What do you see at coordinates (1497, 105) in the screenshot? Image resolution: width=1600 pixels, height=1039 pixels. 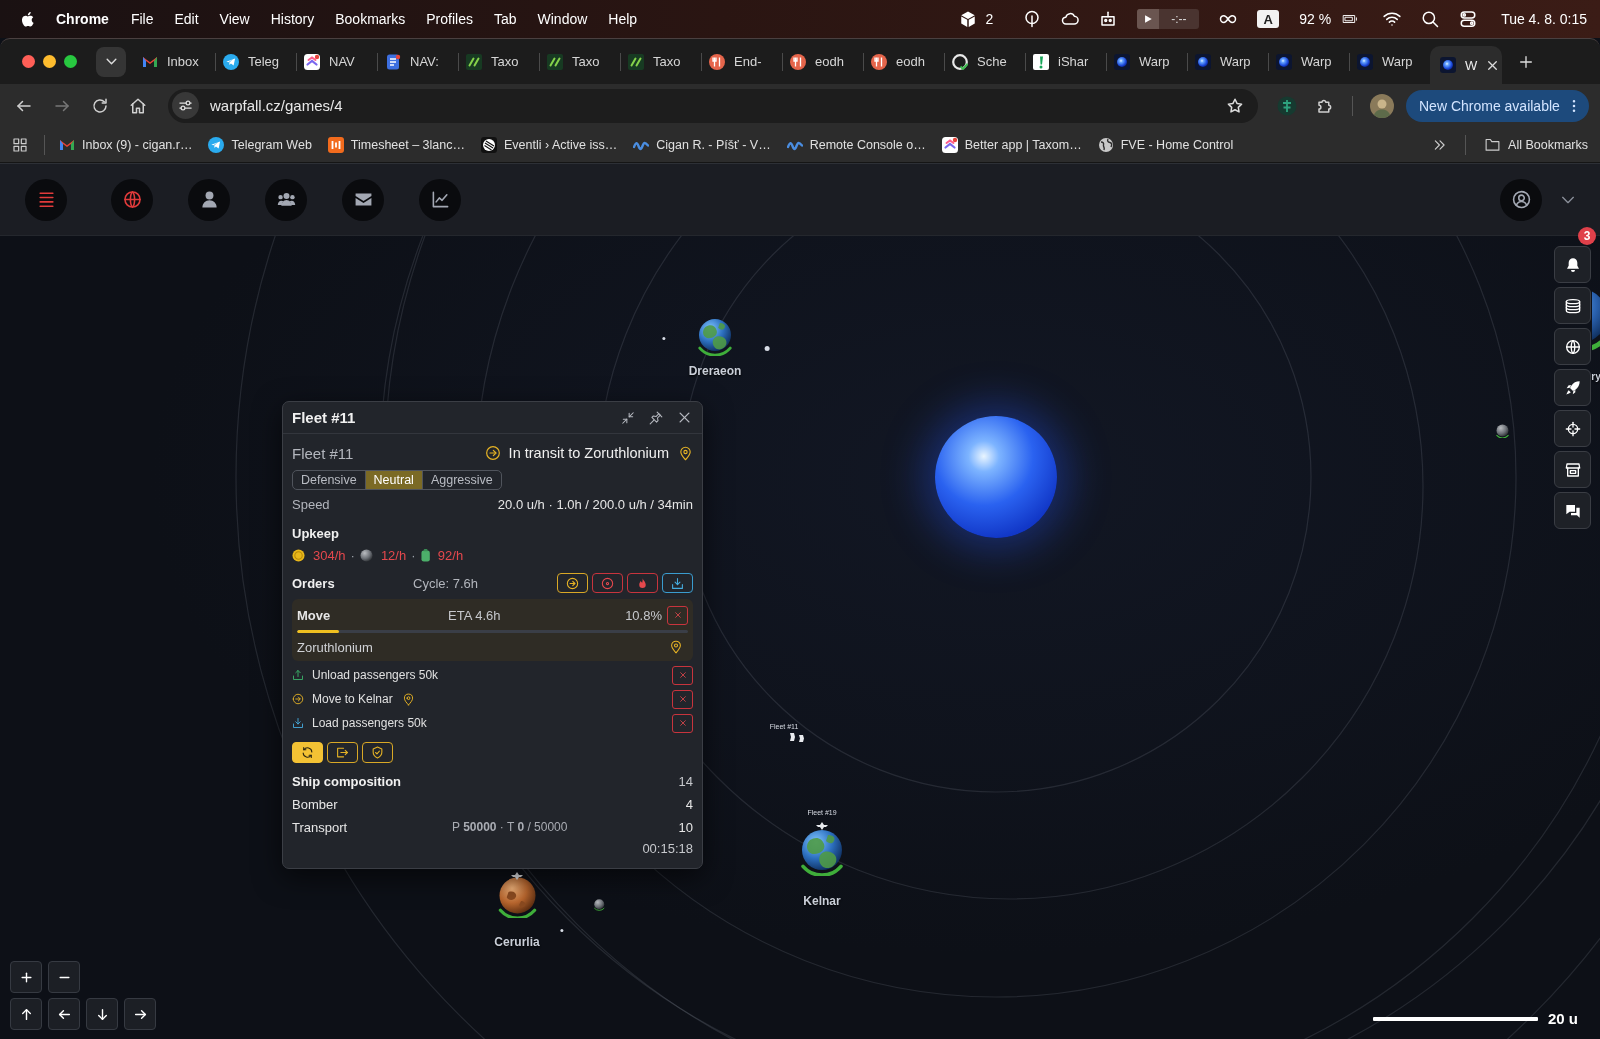 I see `update-button: New Chrome available` at bounding box center [1497, 105].